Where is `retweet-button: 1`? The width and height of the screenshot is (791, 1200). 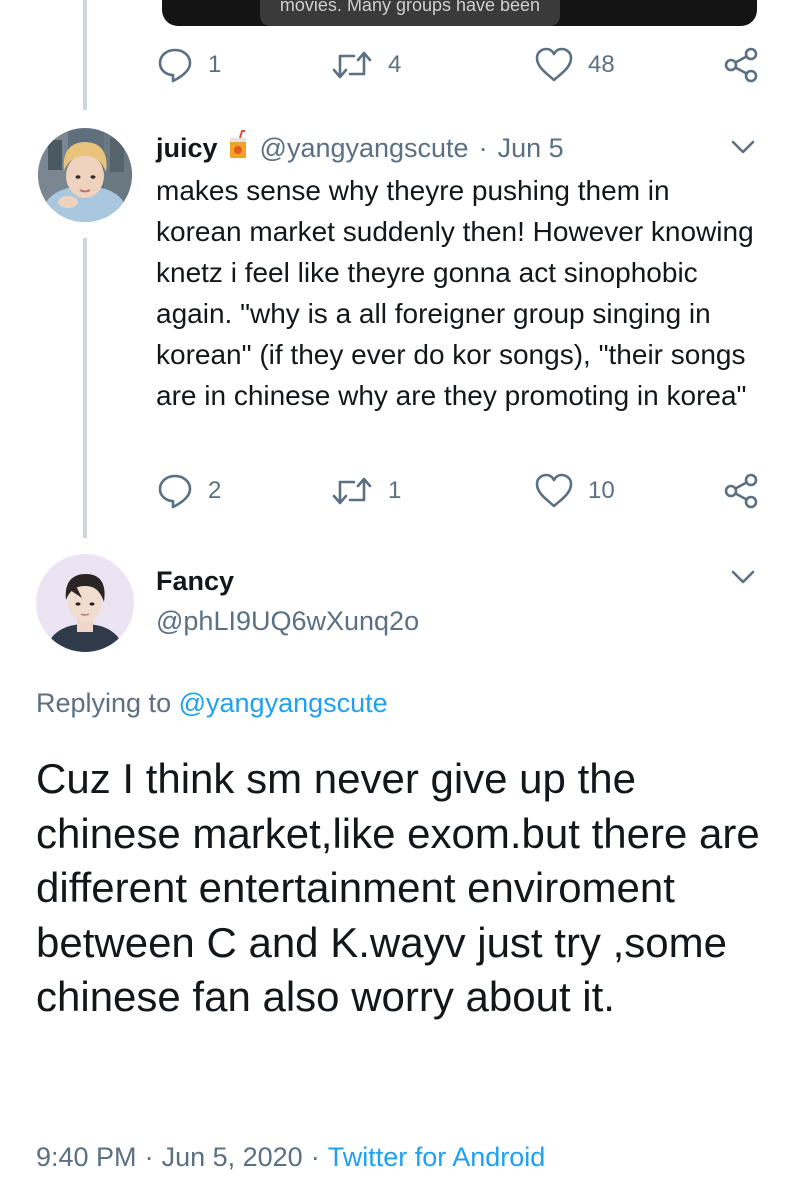 retweet-button: 1 is located at coordinates (365, 491).